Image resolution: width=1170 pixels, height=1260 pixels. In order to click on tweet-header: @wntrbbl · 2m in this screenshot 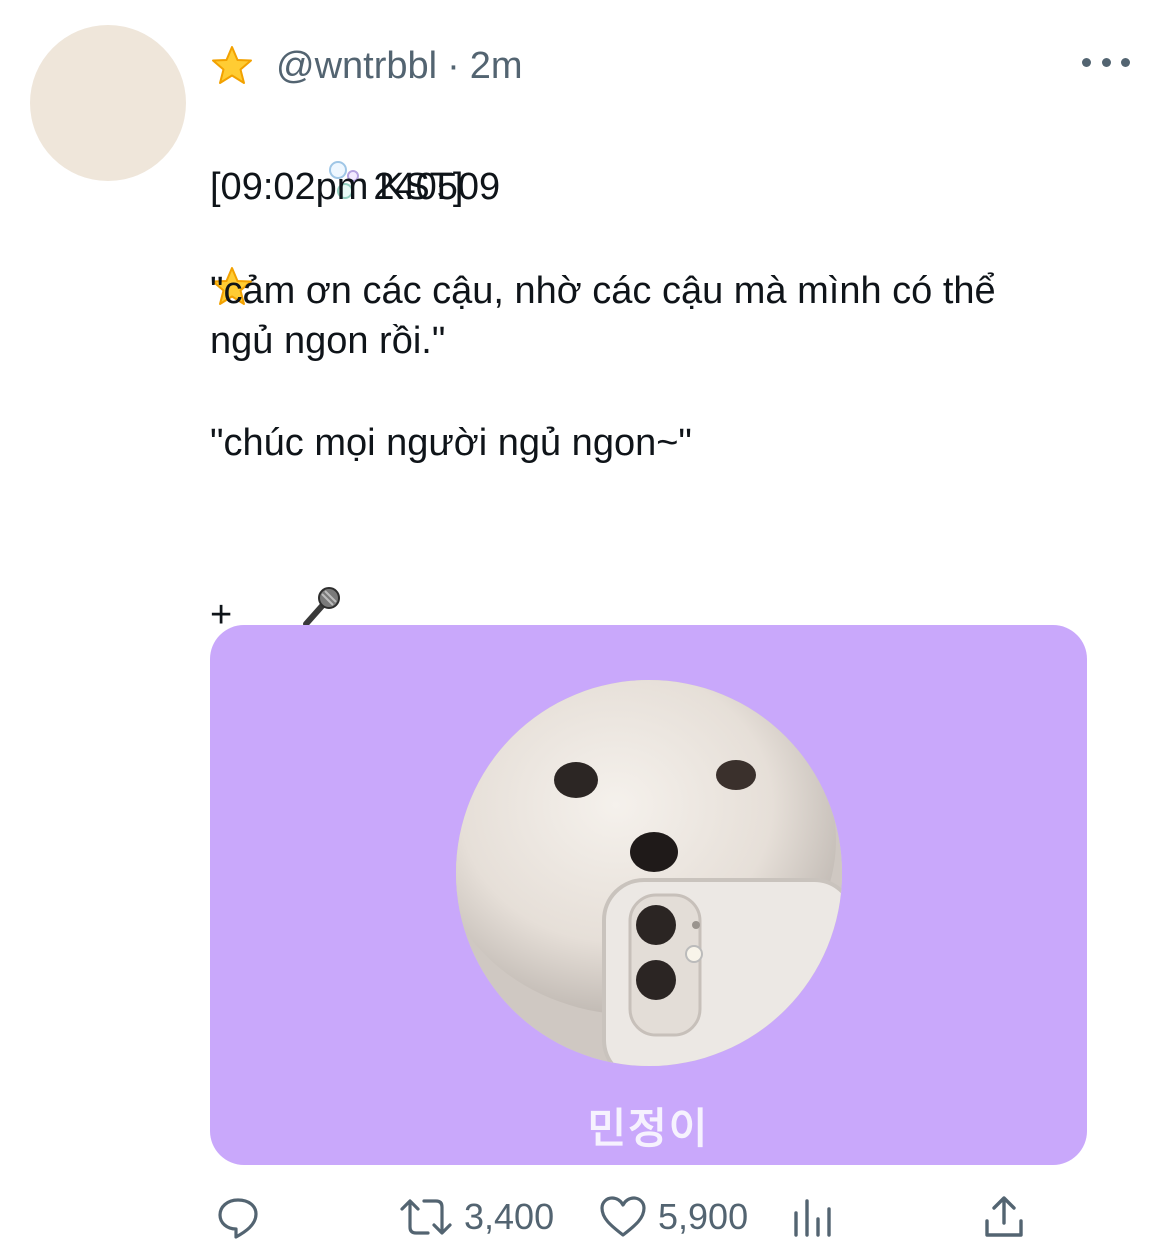, I will do `click(366, 66)`.